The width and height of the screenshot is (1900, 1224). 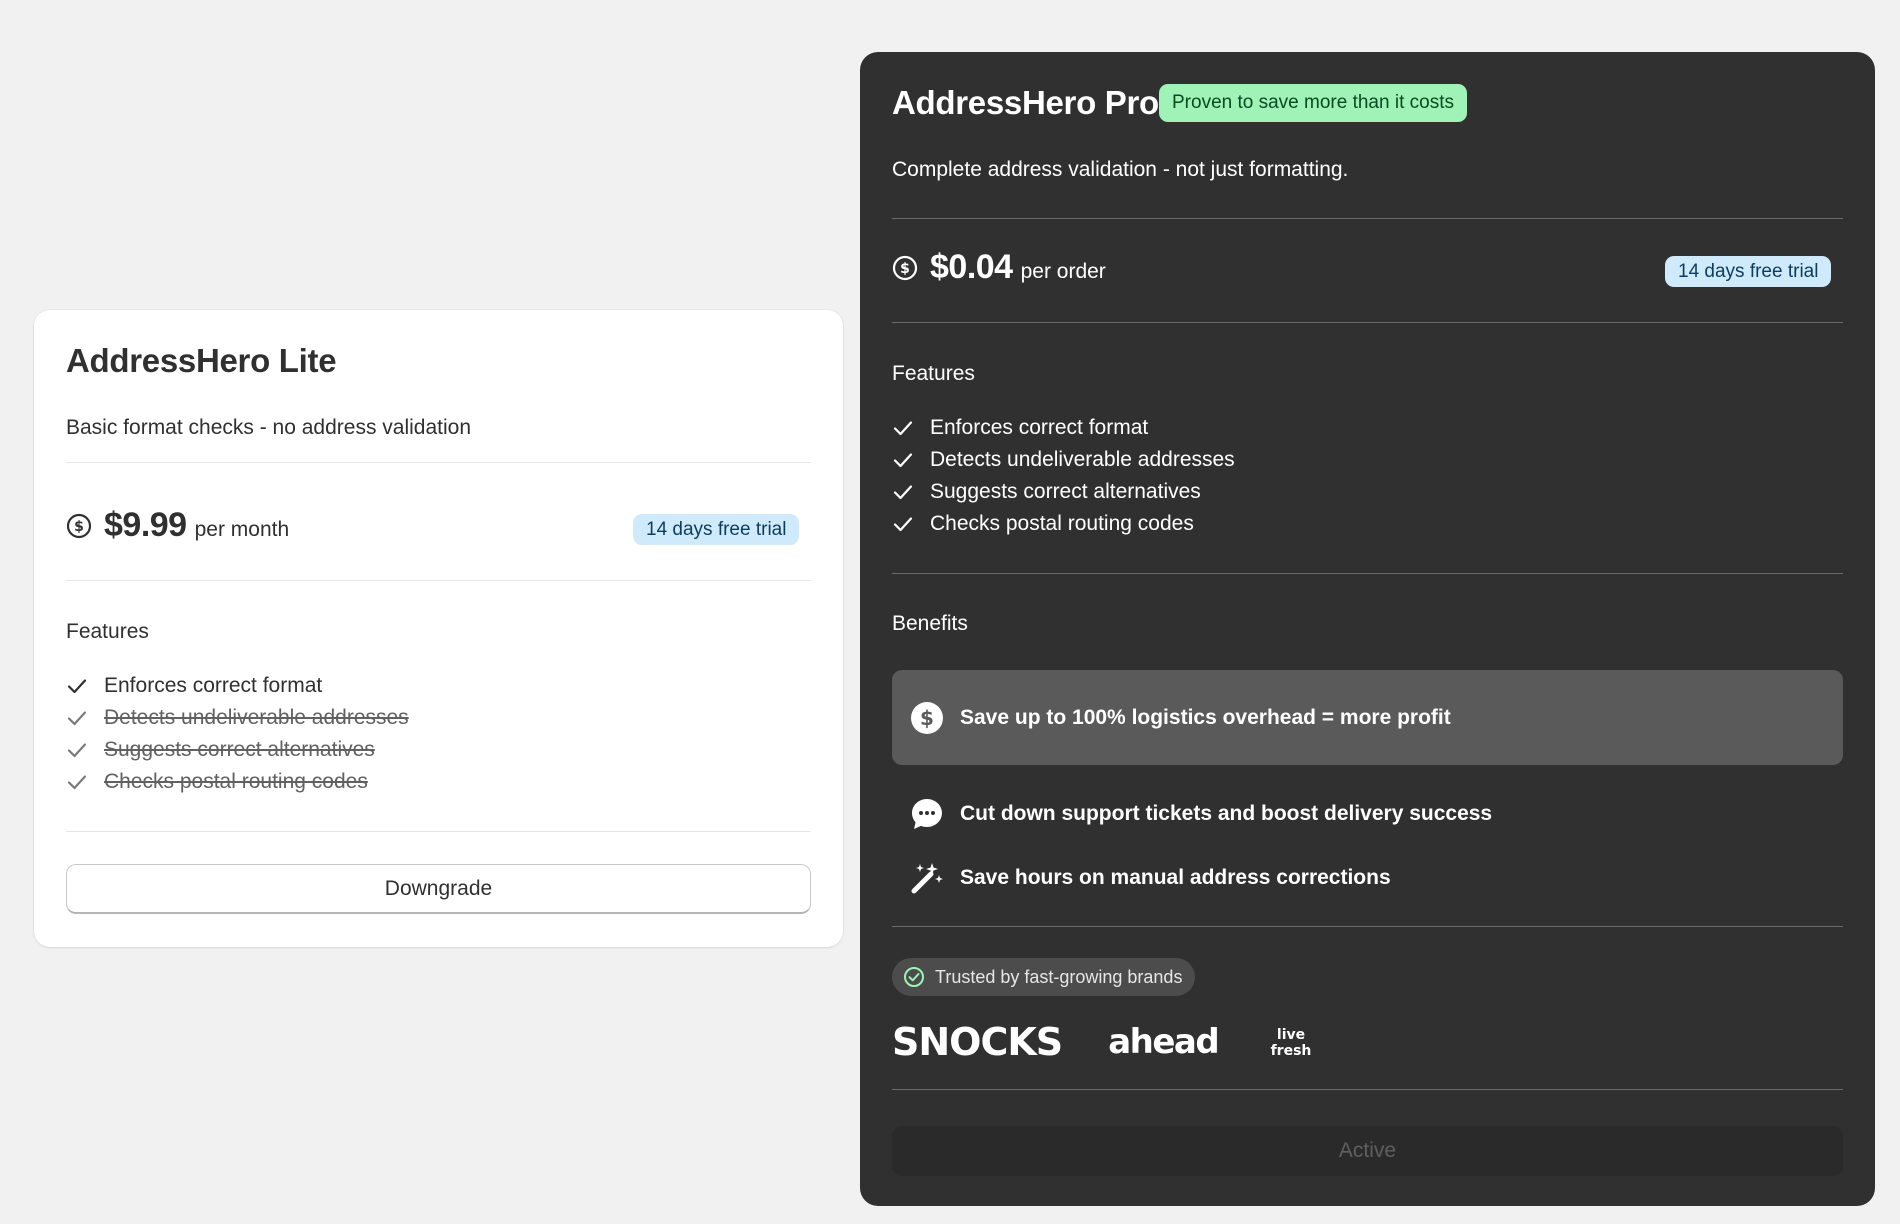 What do you see at coordinates (914, 977) in the screenshot?
I see `check-circle-icon` at bounding box center [914, 977].